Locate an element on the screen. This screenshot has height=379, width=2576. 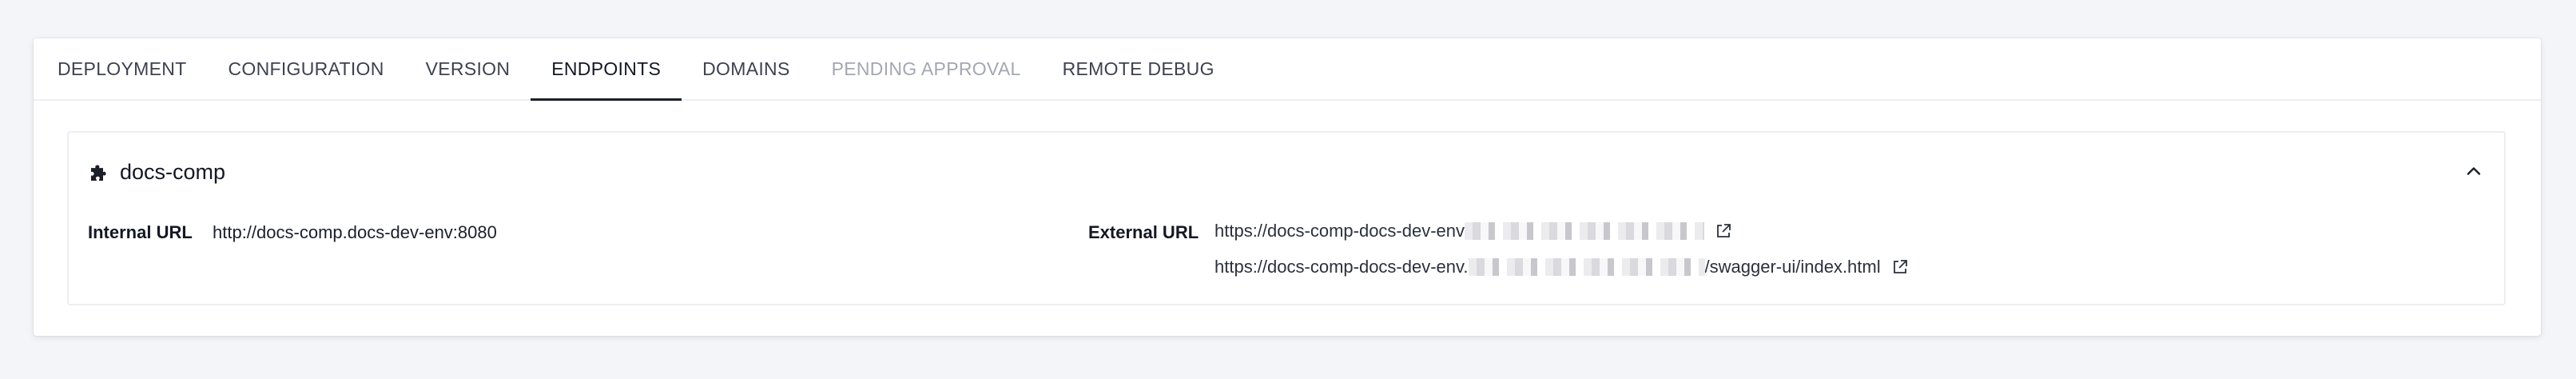
tab-configuration: CONFIGURATION is located at coordinates (305, 69).